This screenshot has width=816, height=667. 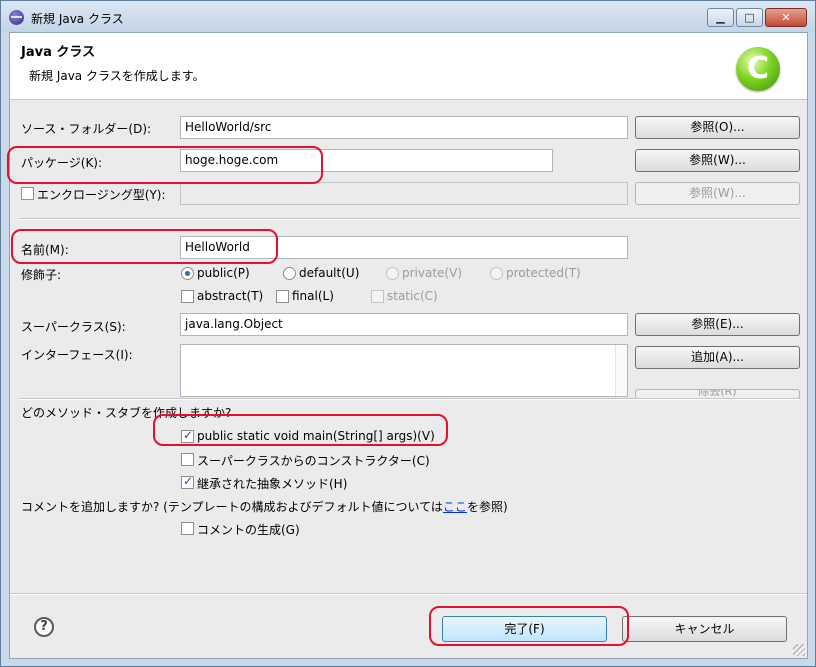 What do you see at coordinates (329, 273) in the screenshot?
I see `default-label: default(U)` at bounding box center [329, 273].